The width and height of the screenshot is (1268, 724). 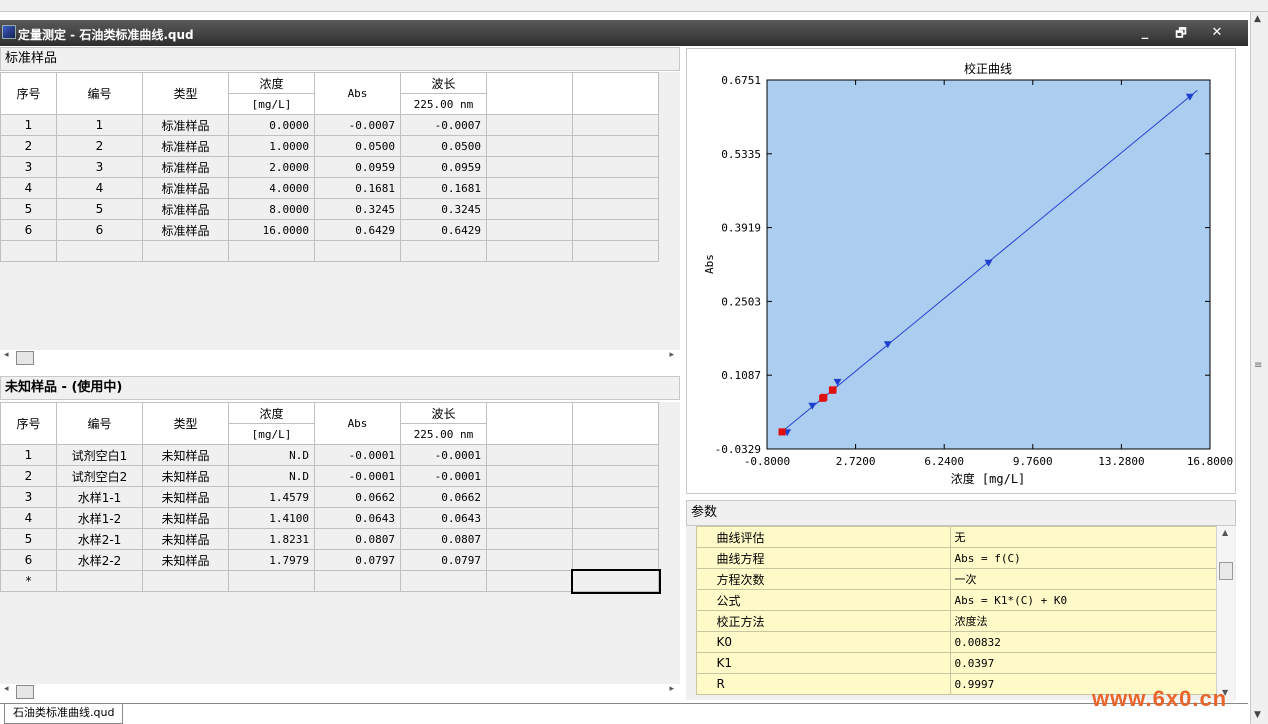 I want to click on table-row: 4 4 标准样品 4.0000 0.1681 0.1681, so click(x=329, y=188).